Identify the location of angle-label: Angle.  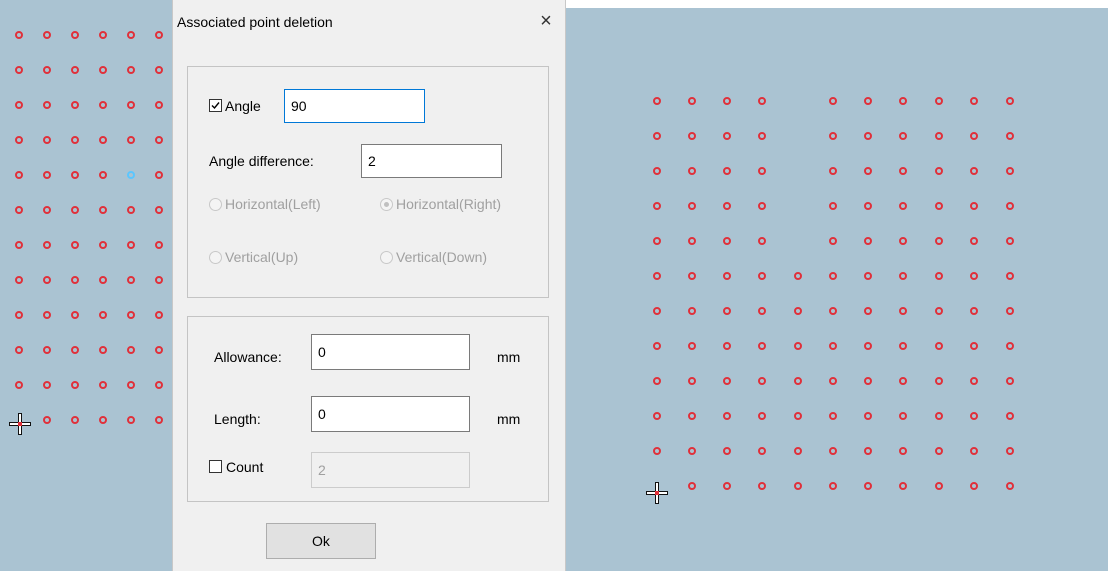
(243, 106).